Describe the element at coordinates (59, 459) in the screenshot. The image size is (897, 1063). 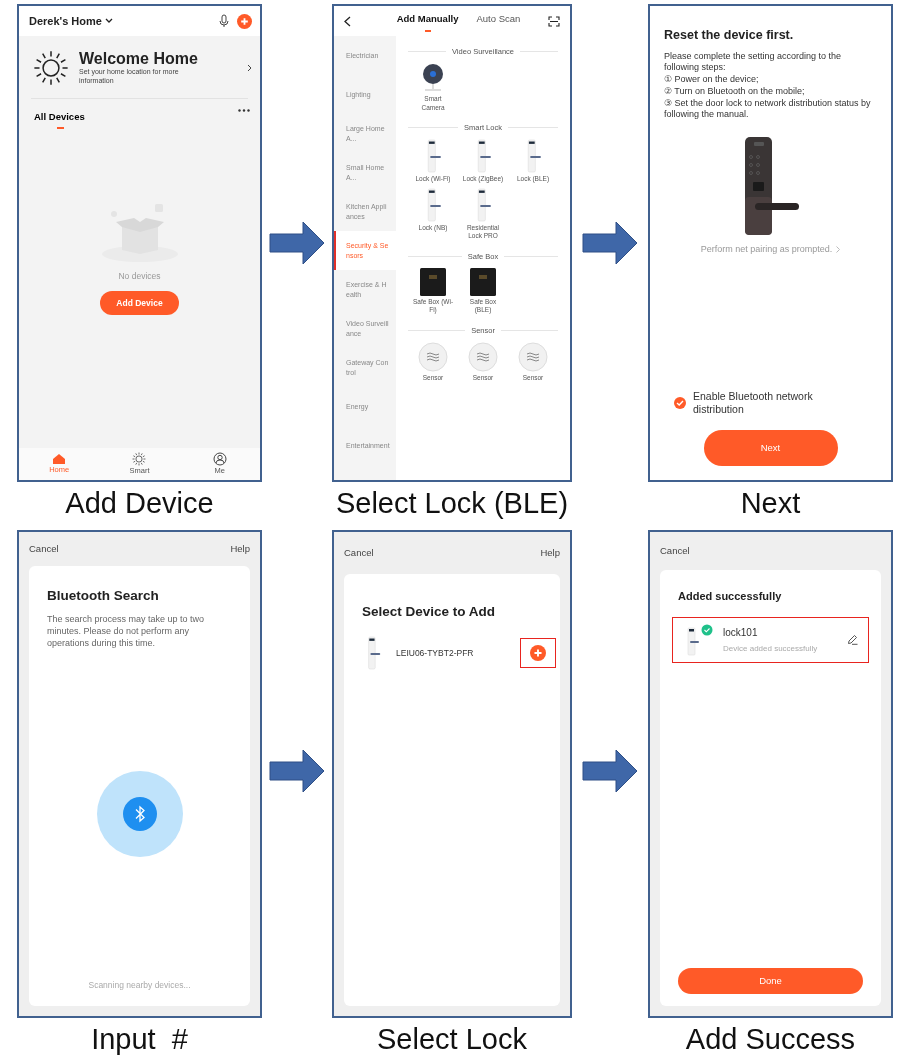
I see `home-icon` at that location.